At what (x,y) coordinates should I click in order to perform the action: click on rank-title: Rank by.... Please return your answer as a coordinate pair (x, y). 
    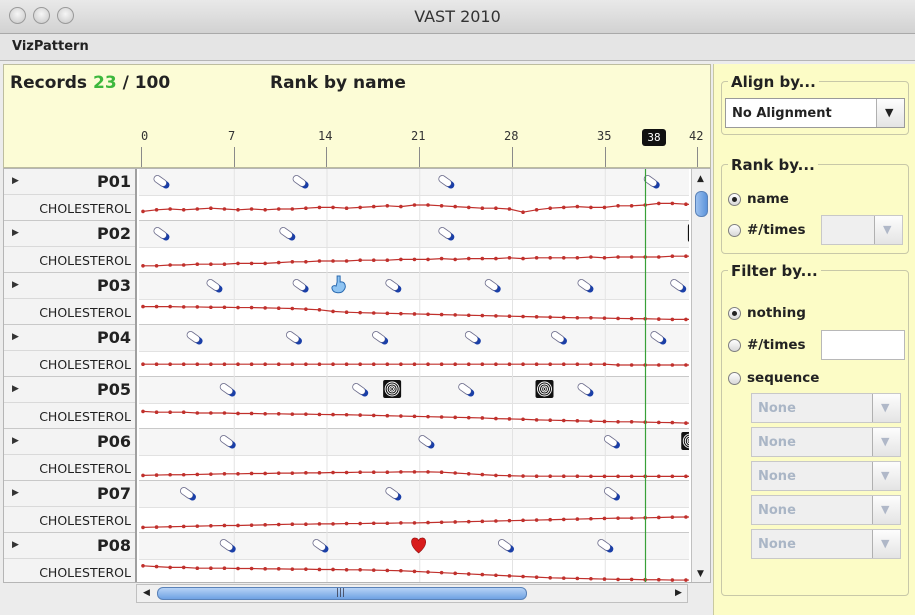
    Looking at the image, I should click on (773, 165).